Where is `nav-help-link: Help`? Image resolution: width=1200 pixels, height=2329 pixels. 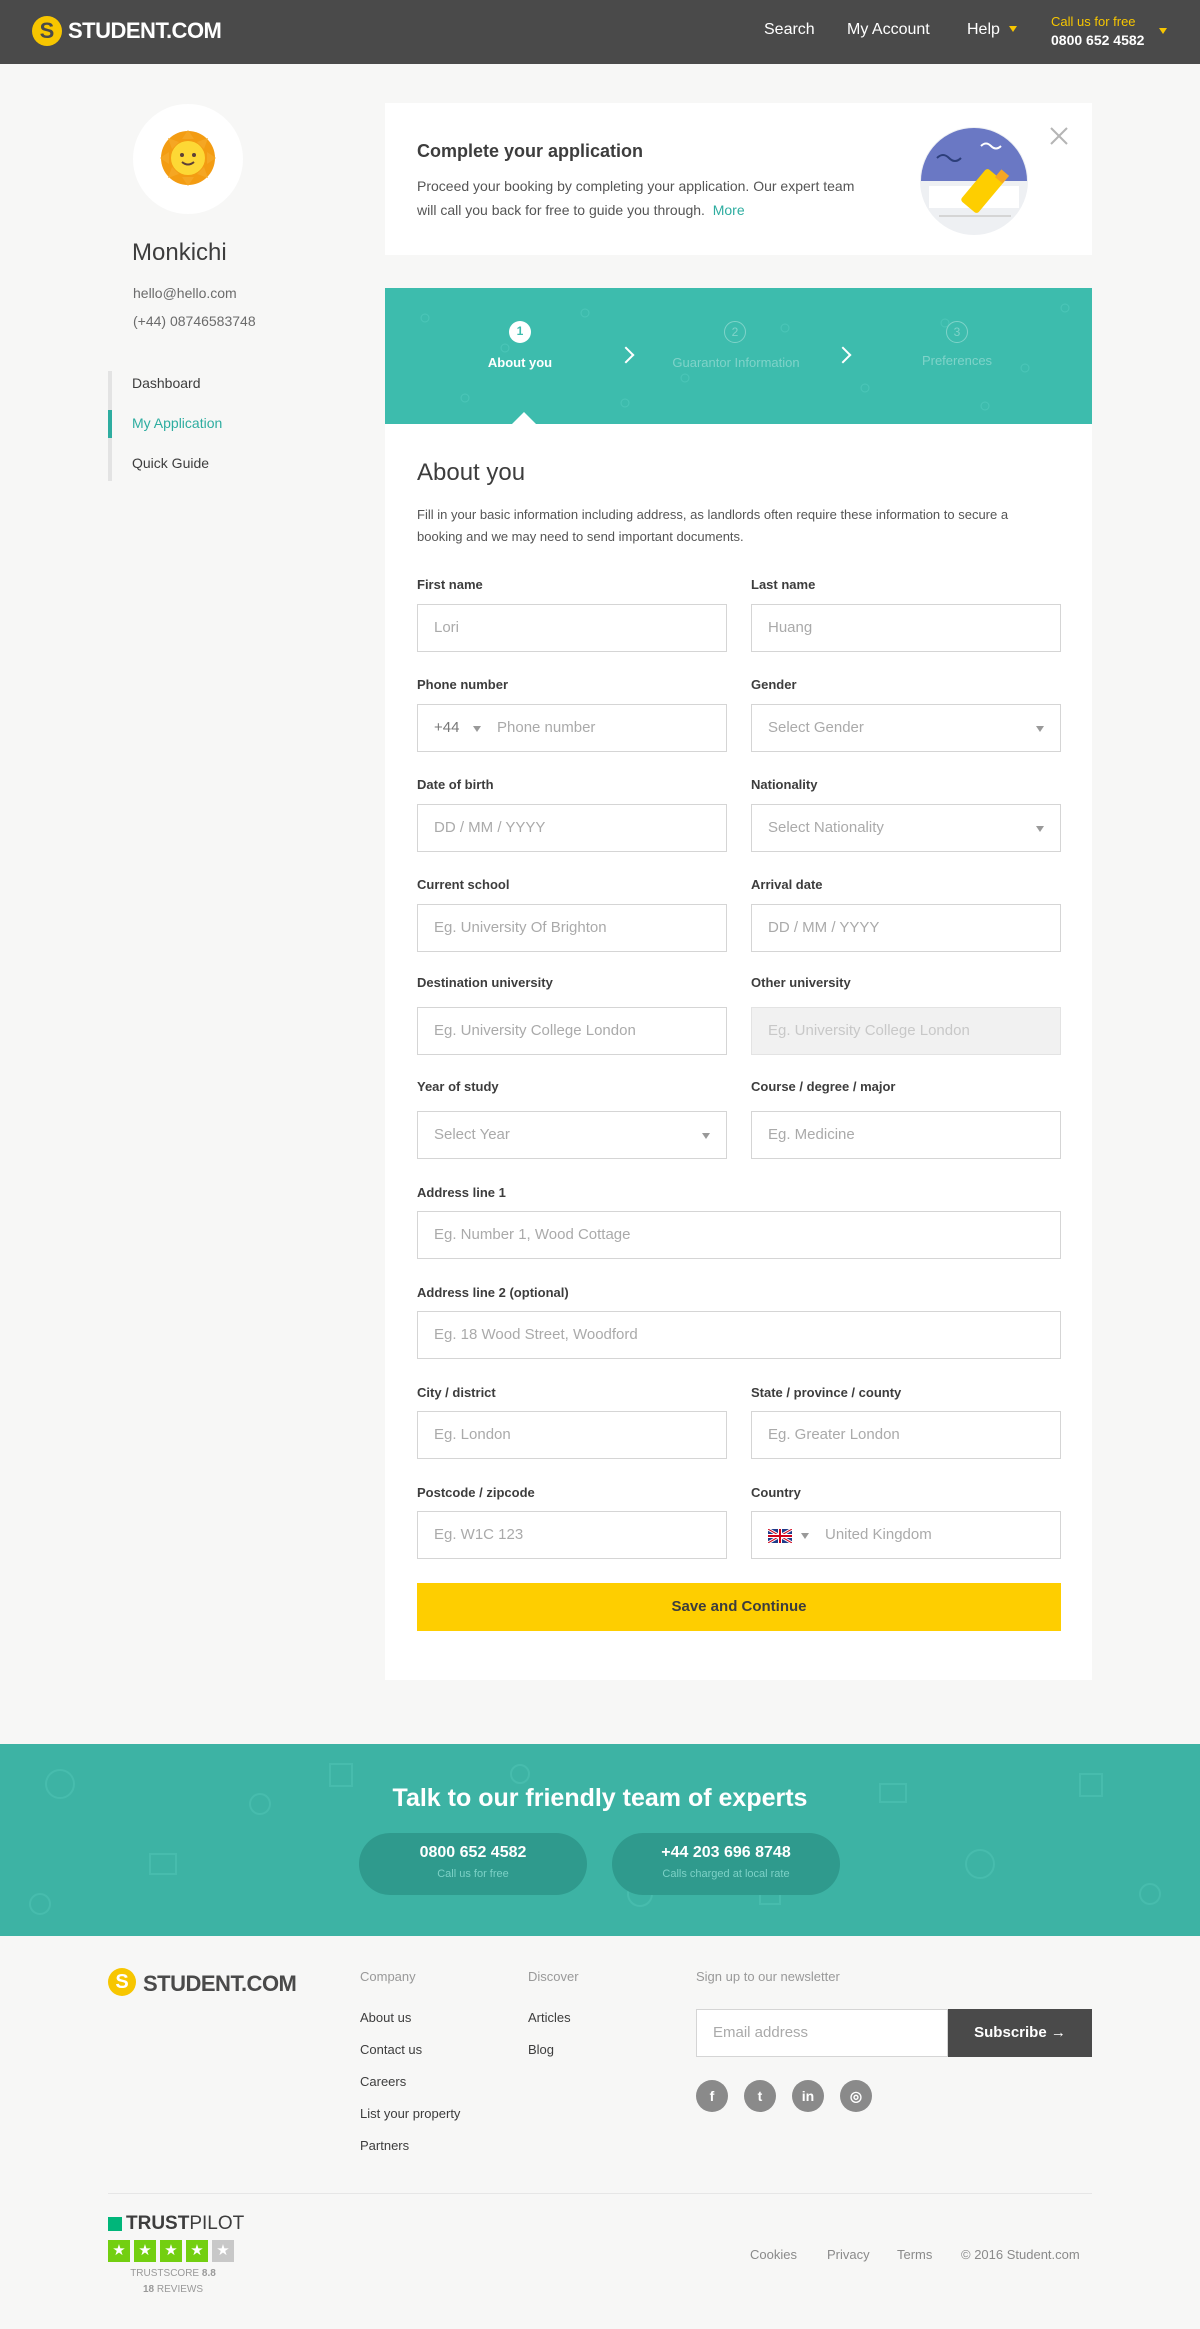
nav-help-link: Help is located at coordinates (983, 30).